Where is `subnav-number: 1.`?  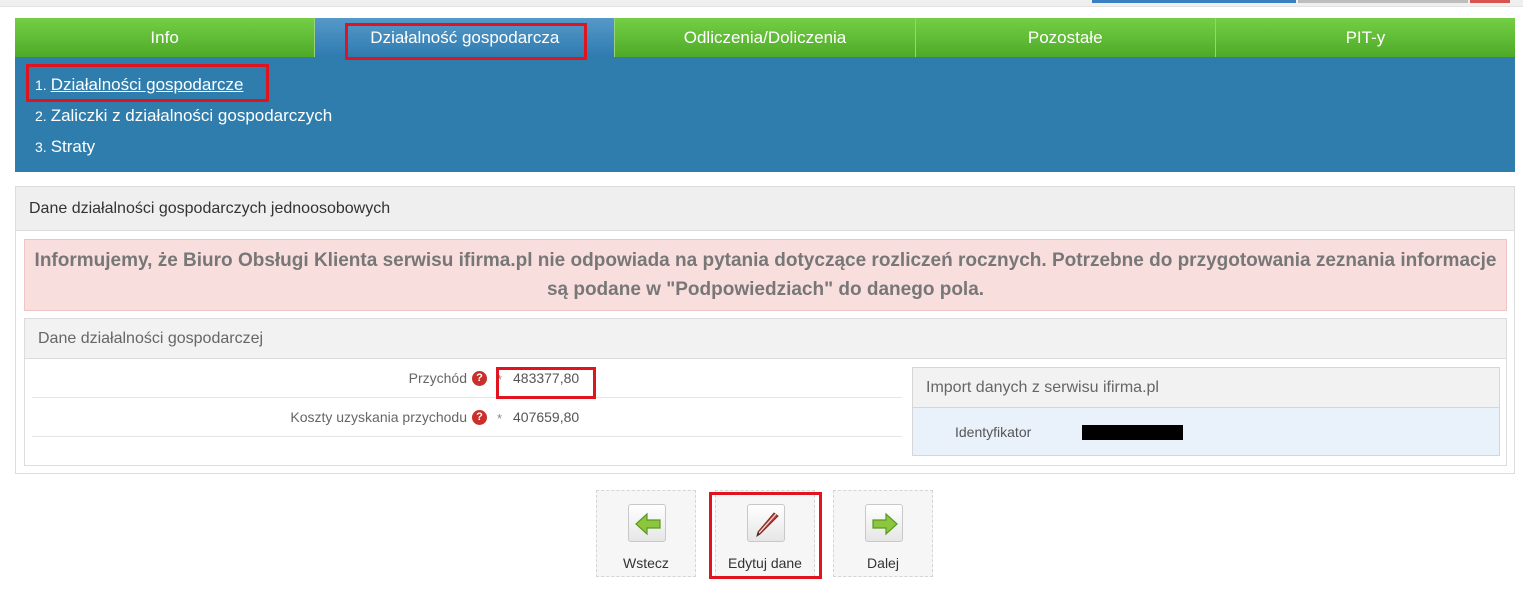
subnav-number: 1. is located at coordinates (41, 85).